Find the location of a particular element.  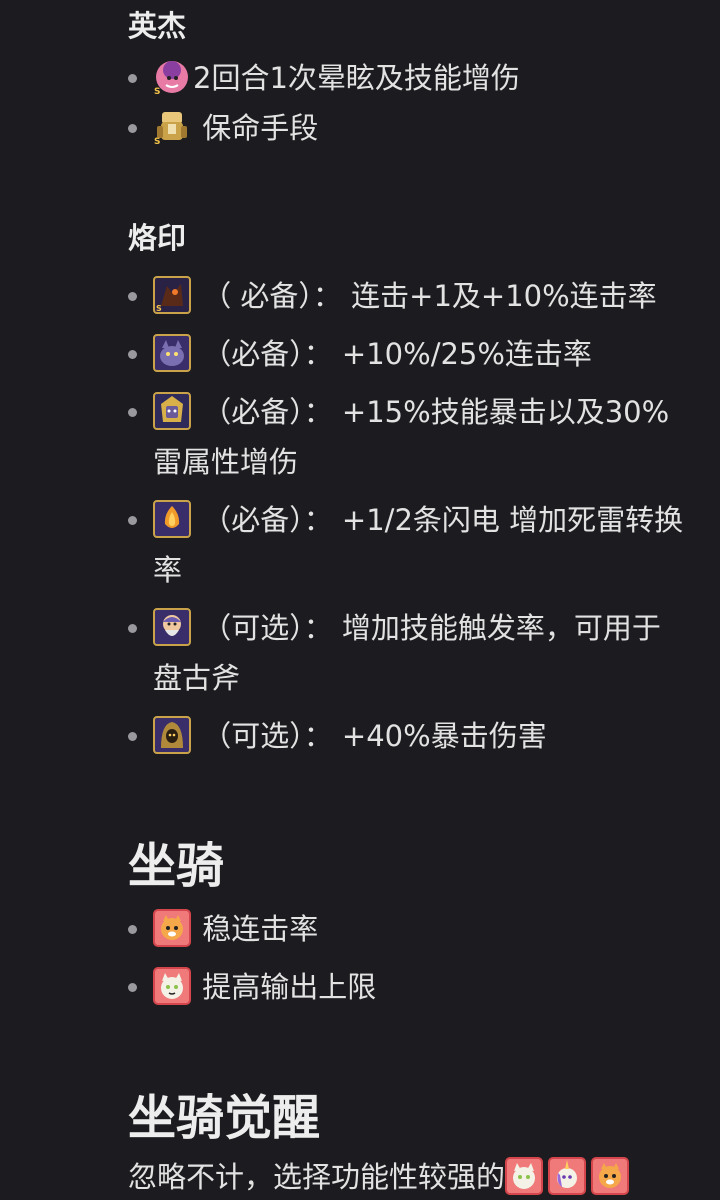

brand-wolf-icon is located at coordinates (172, 353).